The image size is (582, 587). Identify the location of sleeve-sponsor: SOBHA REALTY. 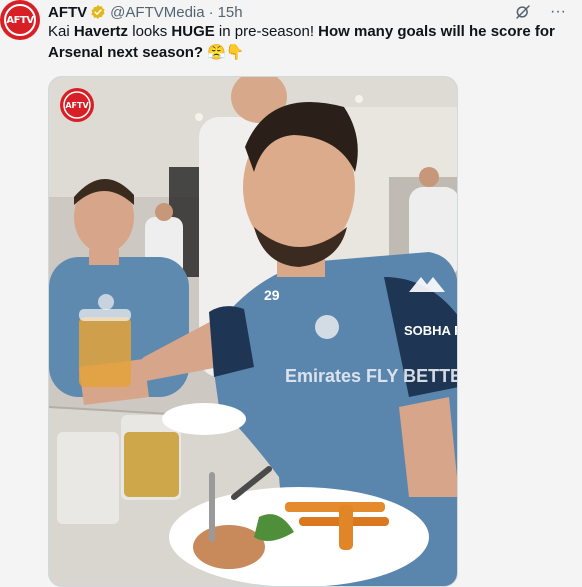
(431, 330).